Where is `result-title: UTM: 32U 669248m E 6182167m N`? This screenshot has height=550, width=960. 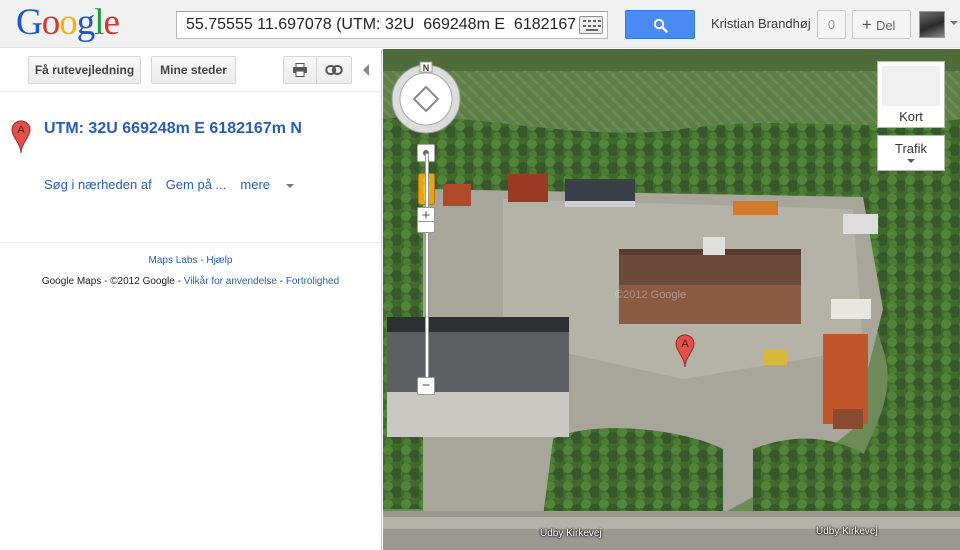
result-title: UTM: 32U 669248m E 6182167m N is located at coordinates (173, 129).